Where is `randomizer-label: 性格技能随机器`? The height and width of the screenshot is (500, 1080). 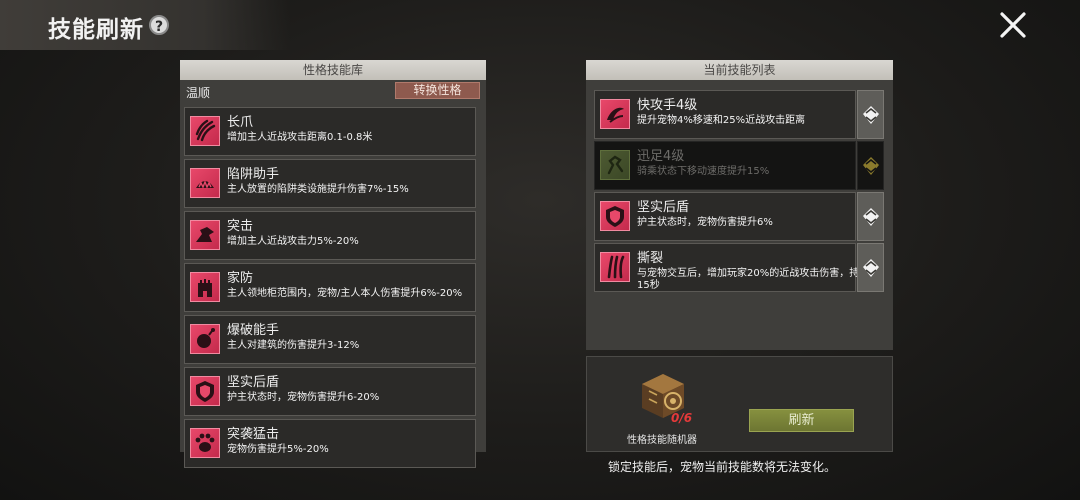 randomizer-label: 性格技能随机器 is located at coordinates (662, 440).